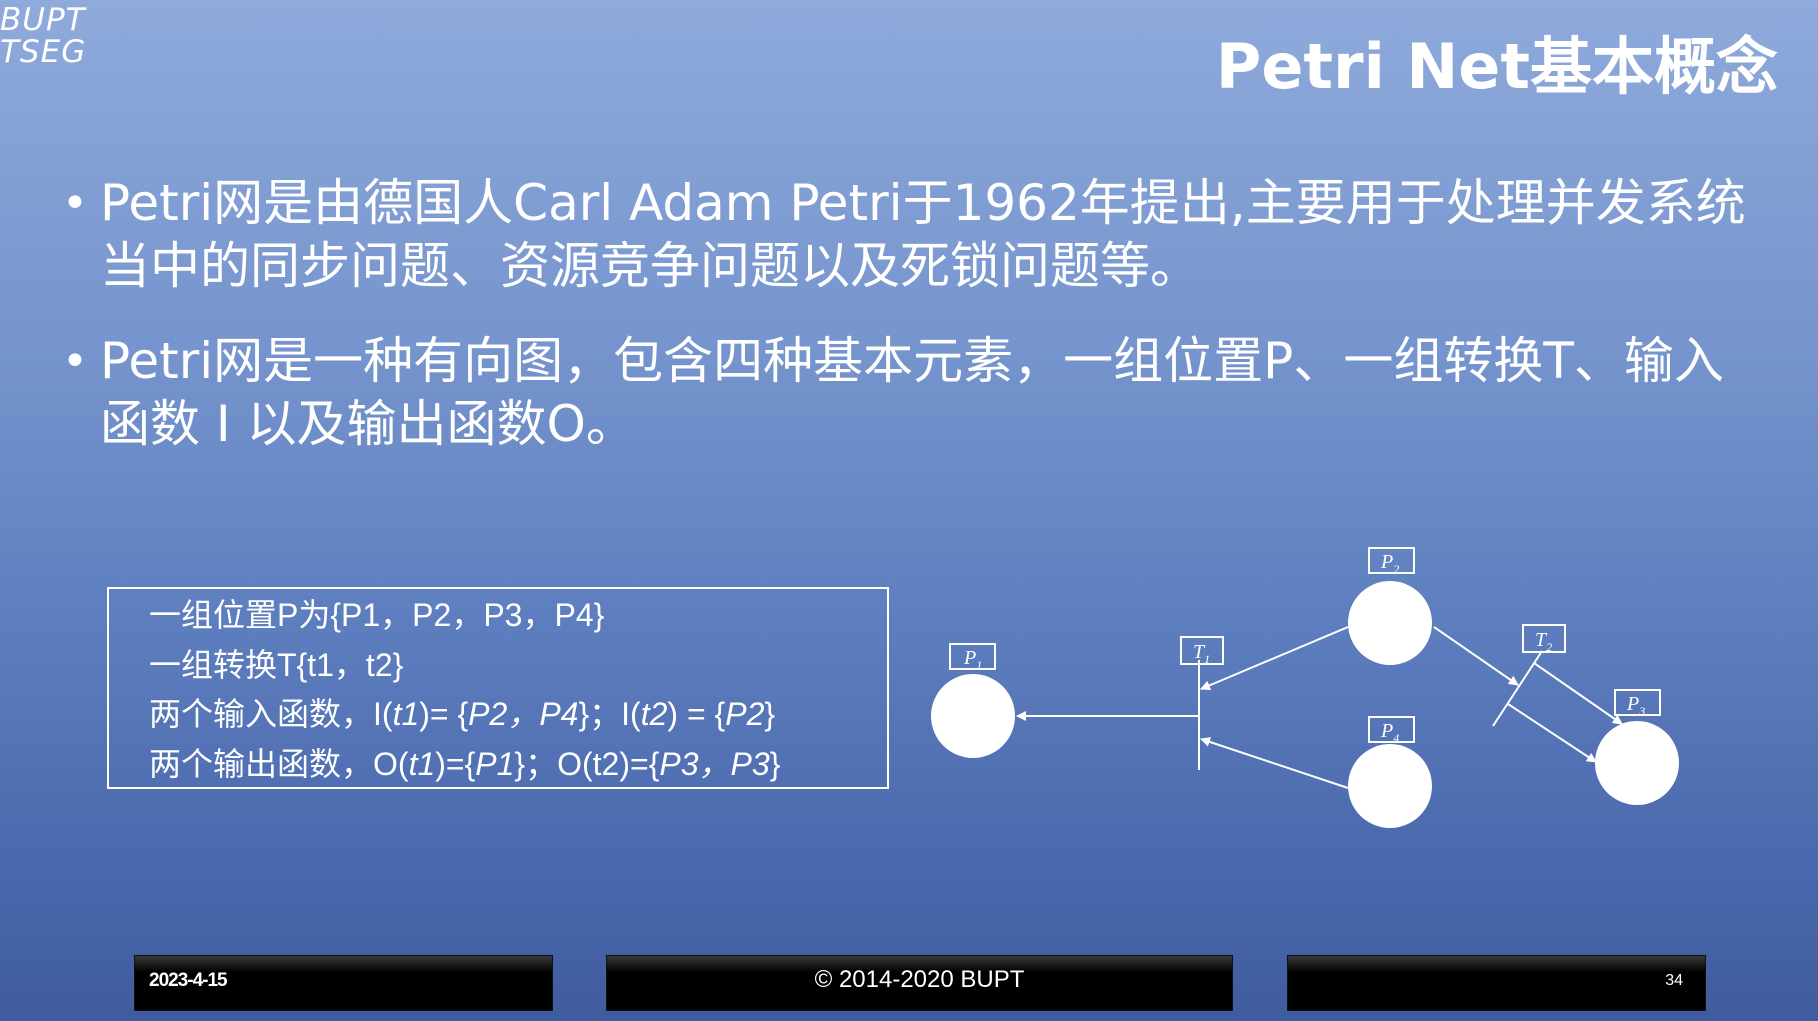 This screenshot has height=1021, width=1818. Describe the element at coordinates (1641, 711) in the screenshot. I see `label-p3-sub: 3` at that location.